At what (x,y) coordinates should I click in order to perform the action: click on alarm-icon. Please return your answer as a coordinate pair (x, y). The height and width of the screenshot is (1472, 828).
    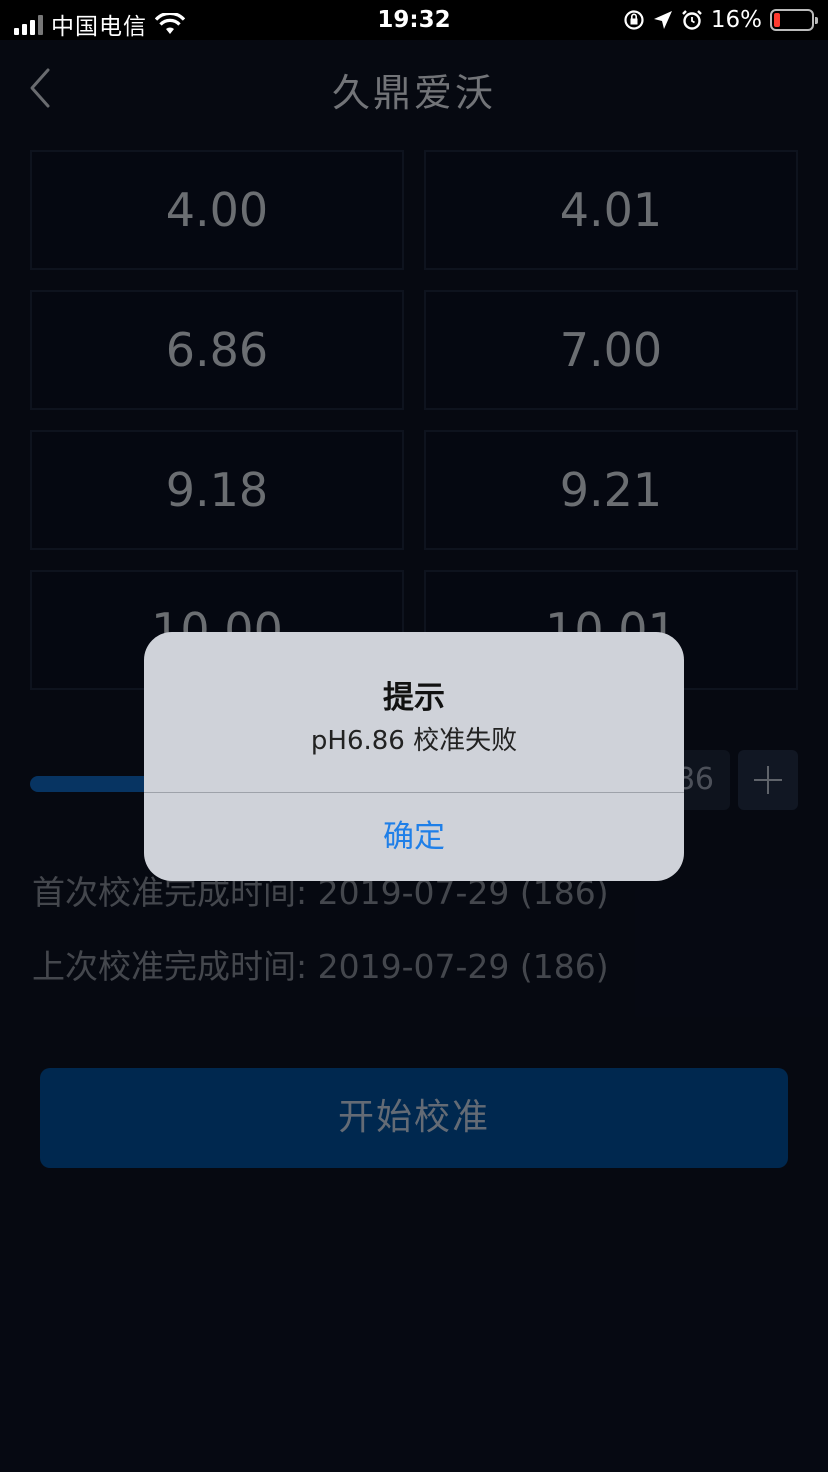
    Looking at the image, I should click on (692, 20).